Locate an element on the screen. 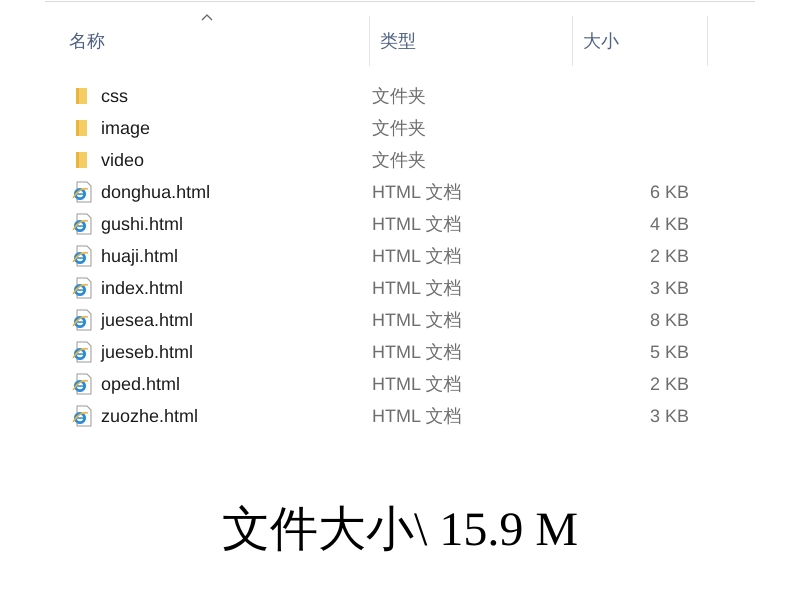 Image resolution: width=800 pixels, height=600 pixels. file-name: zuozhe.html is located at coordinates (236, 416).